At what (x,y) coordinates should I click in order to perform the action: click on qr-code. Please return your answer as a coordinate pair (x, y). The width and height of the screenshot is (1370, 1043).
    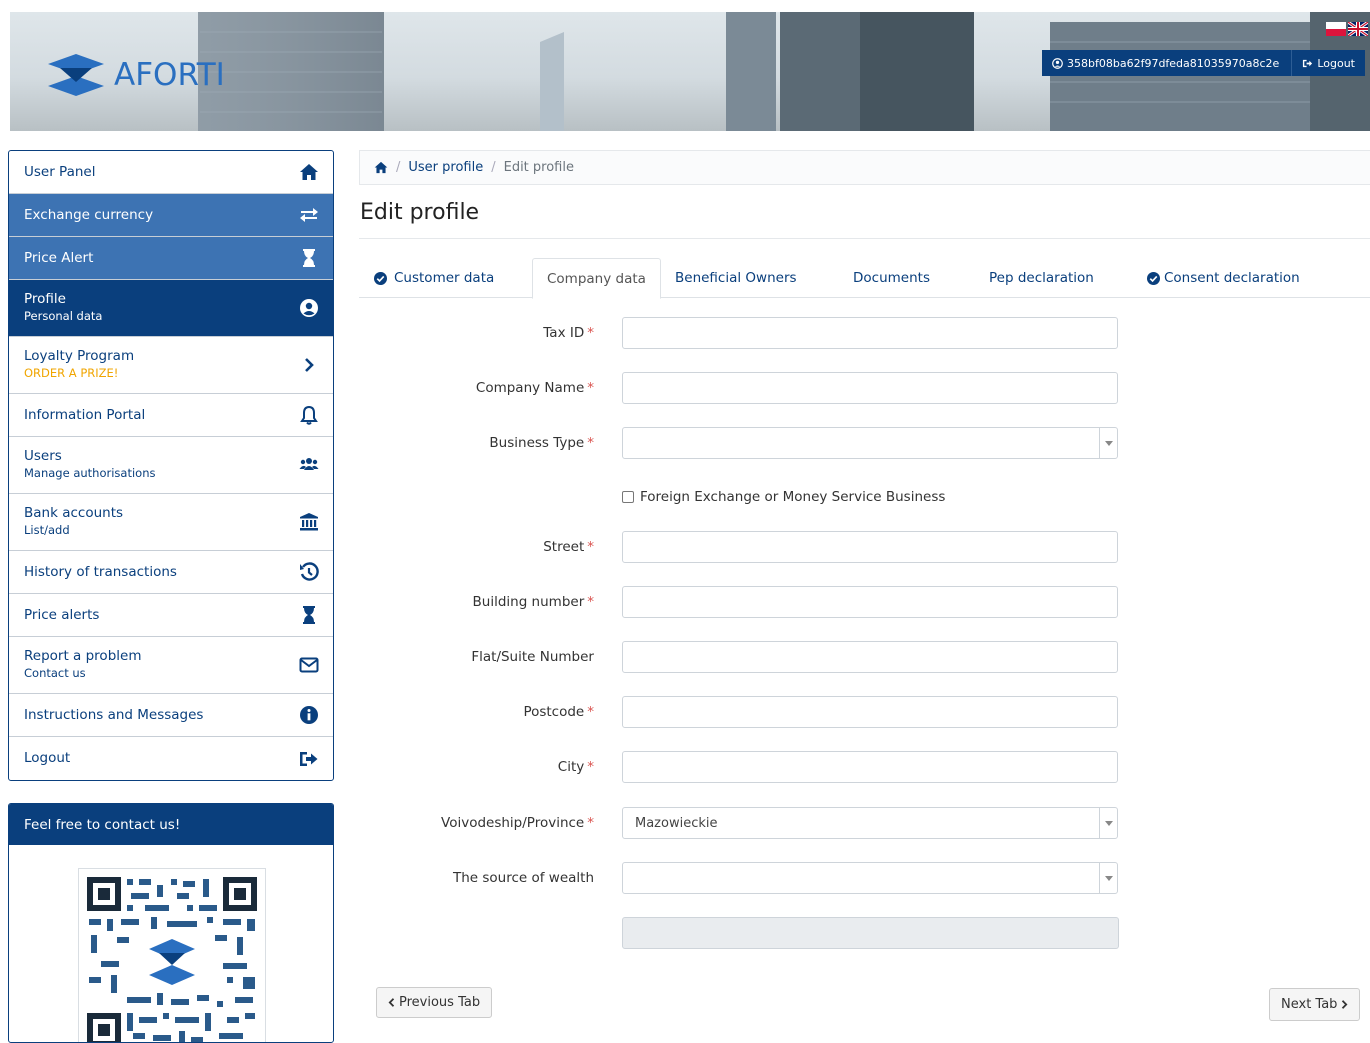
    Looking at the image, I should click on (172, 955).